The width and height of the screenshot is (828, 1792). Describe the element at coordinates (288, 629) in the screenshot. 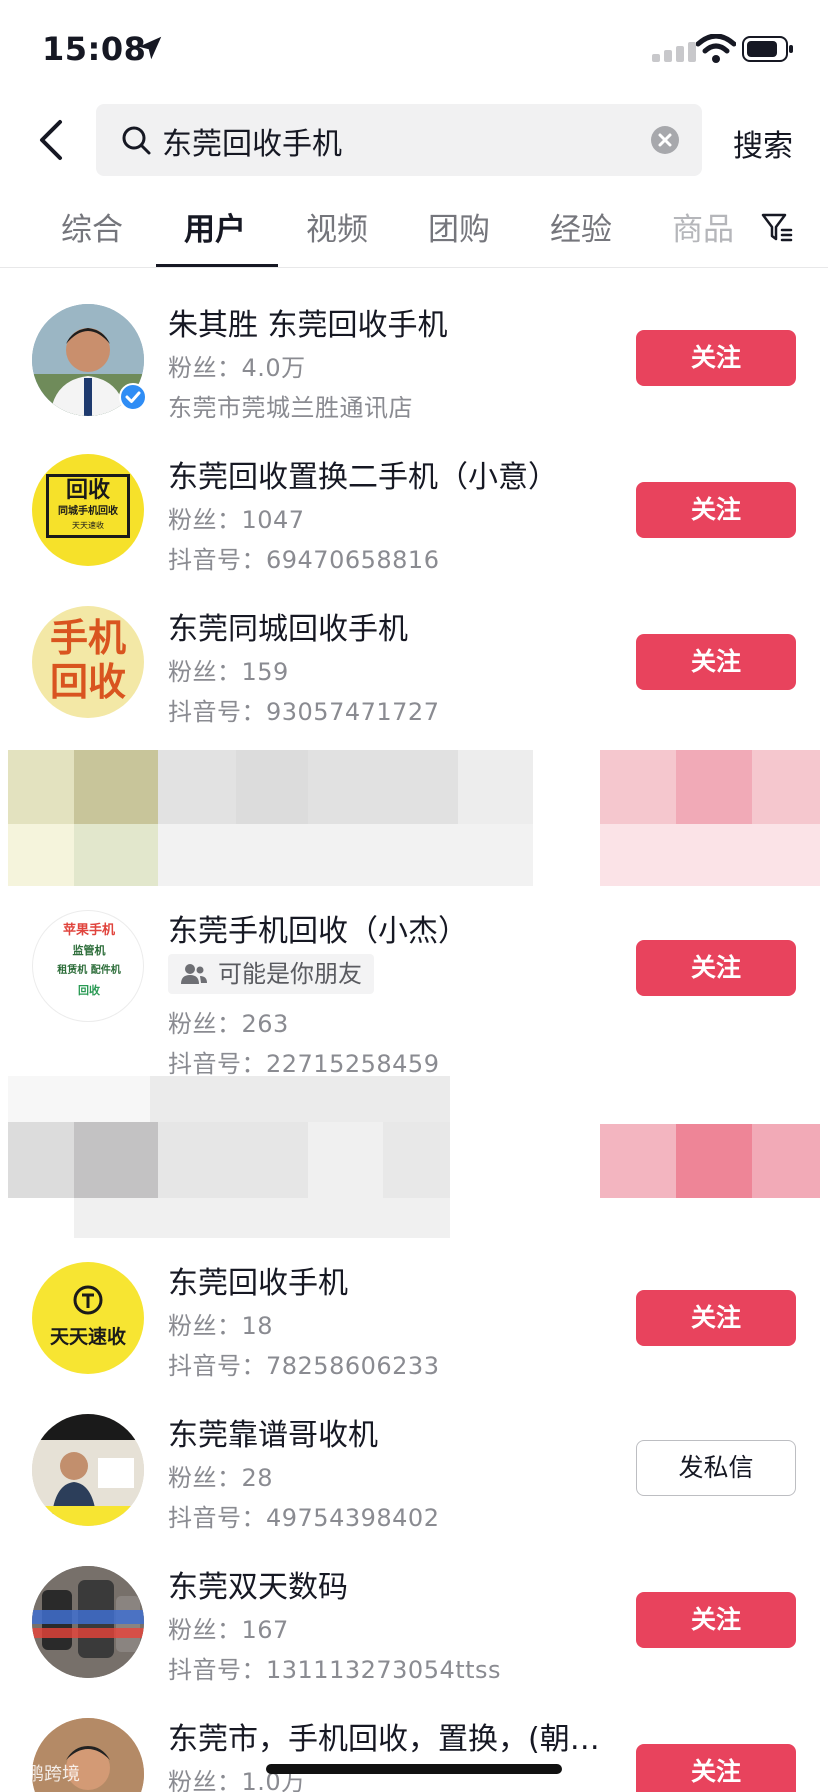

I see `user-name: 东莞同城回收手机` at that location.